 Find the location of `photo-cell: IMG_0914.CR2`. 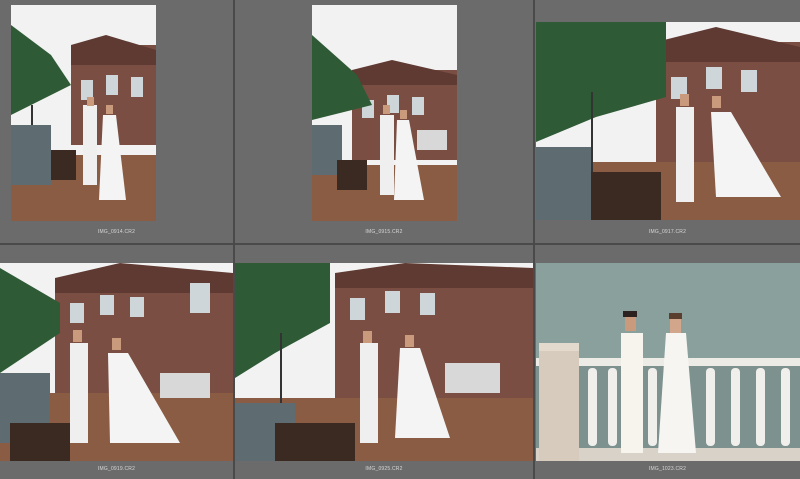

photo-cell: IMG_0914.CR2 is located at coordinates (116, 121).